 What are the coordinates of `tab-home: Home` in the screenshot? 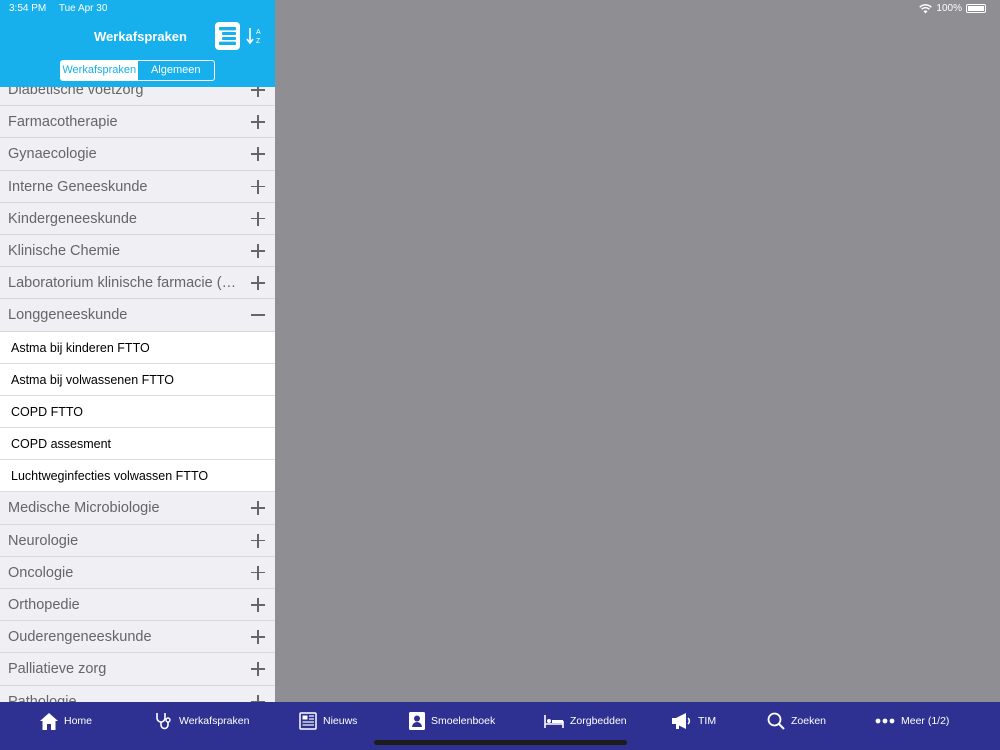 It's located at (97, 721).